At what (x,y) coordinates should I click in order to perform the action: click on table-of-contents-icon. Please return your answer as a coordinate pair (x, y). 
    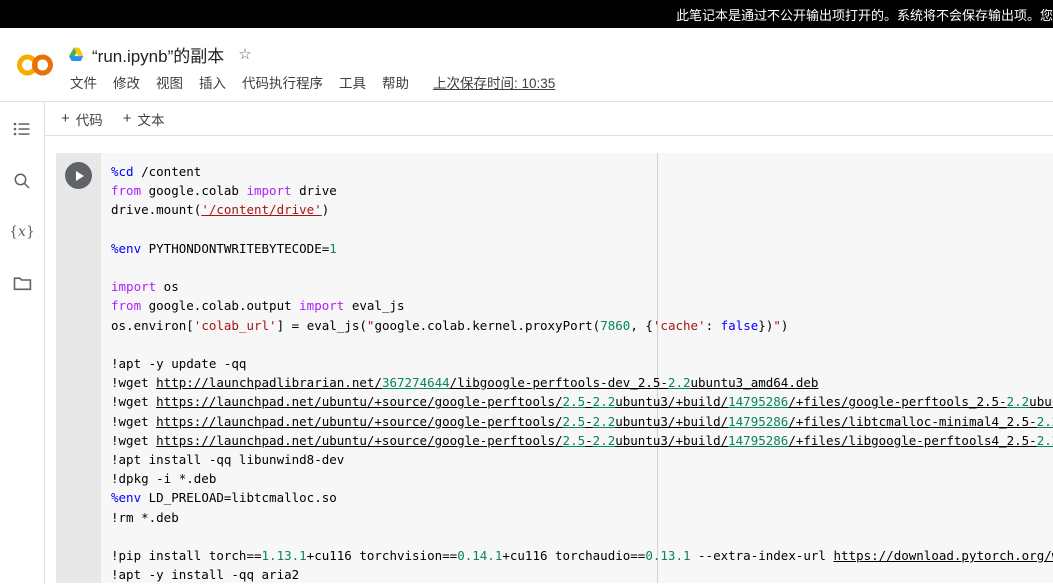
    Looking at the image, I should click on (21, 129).